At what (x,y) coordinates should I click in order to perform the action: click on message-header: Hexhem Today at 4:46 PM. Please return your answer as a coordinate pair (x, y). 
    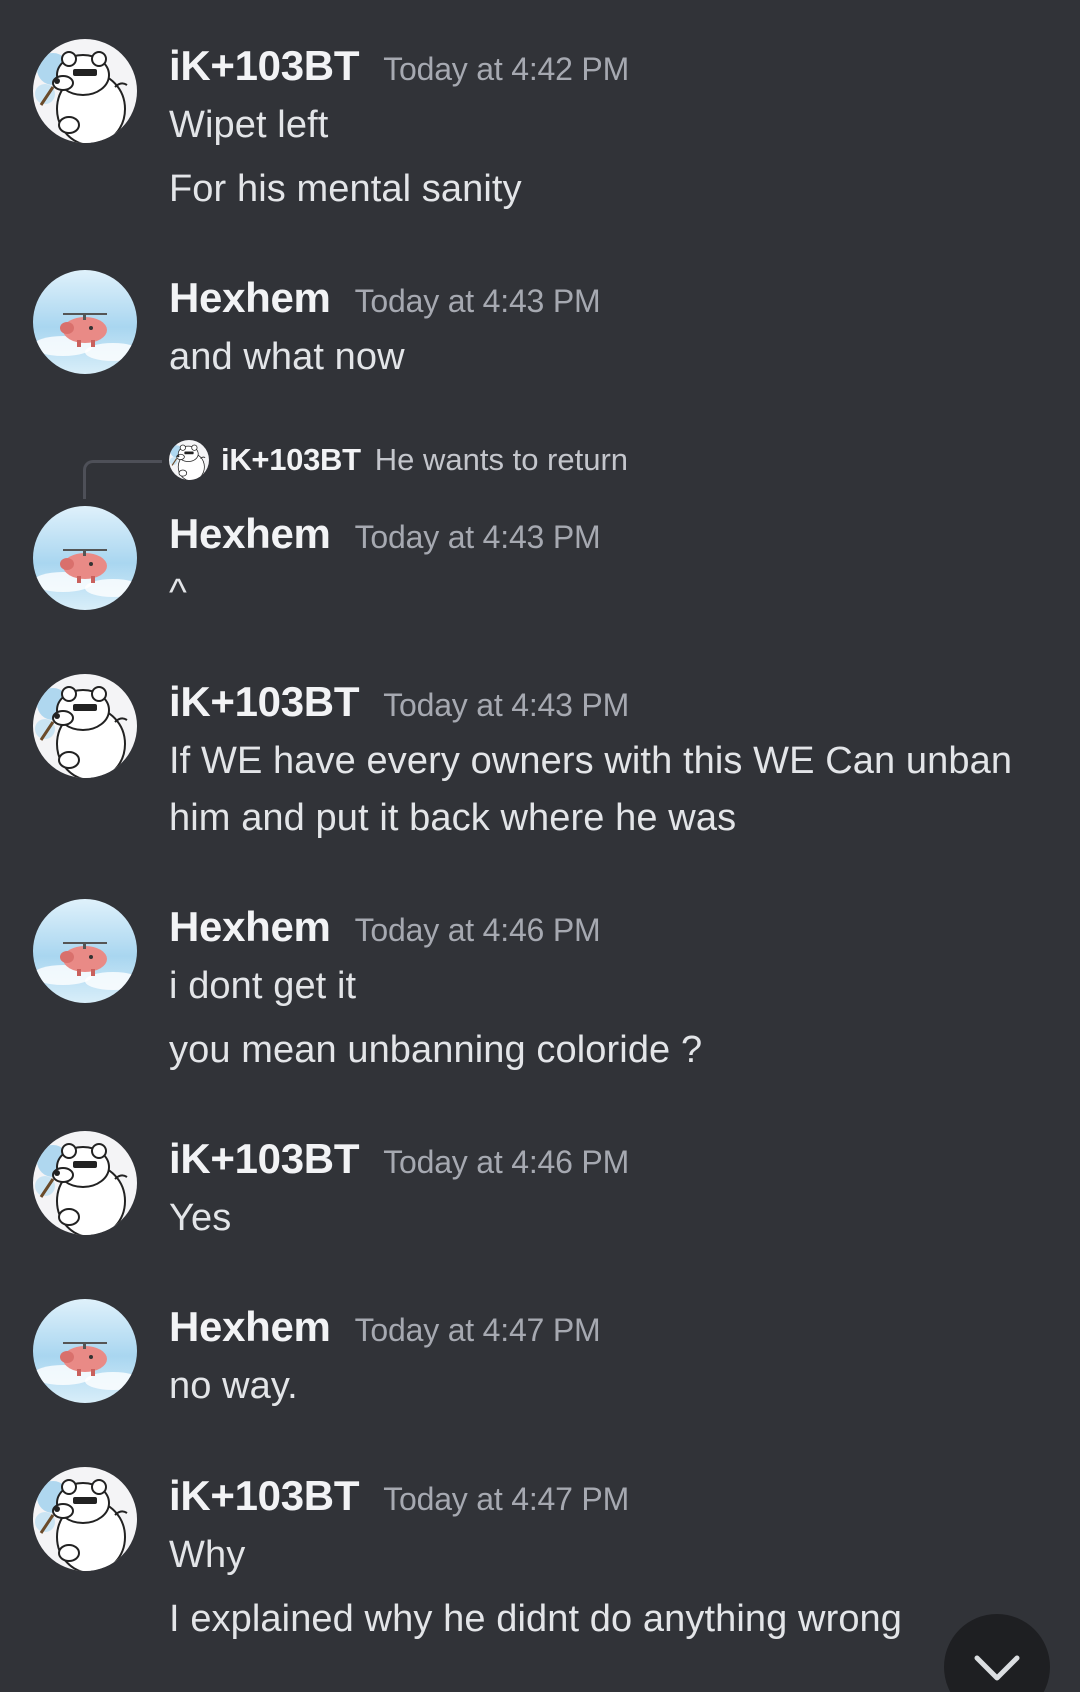
    Looking at the image, I should click on (385, 927).